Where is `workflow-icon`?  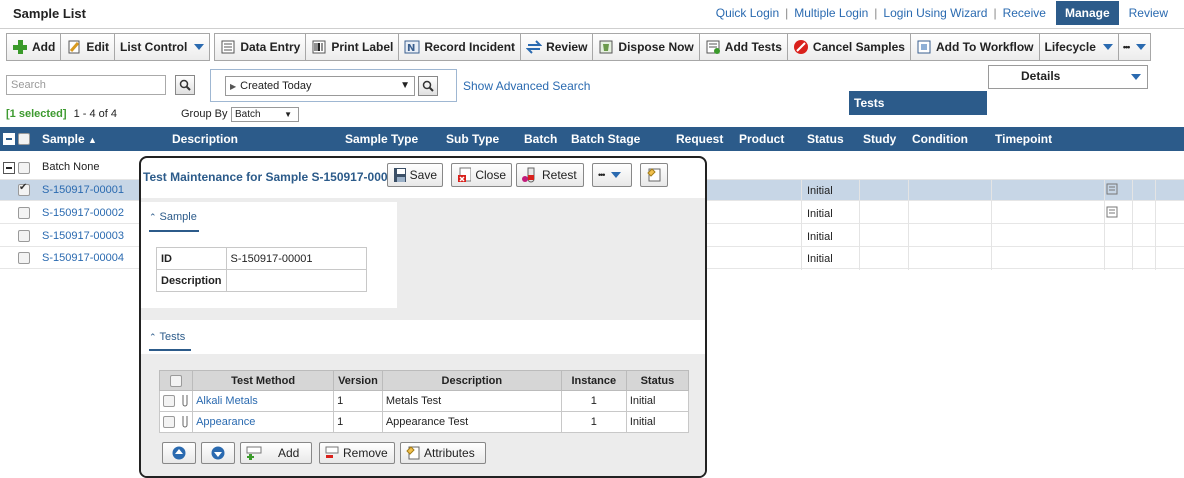 workflow-icon is located at coordinates (924, 47).